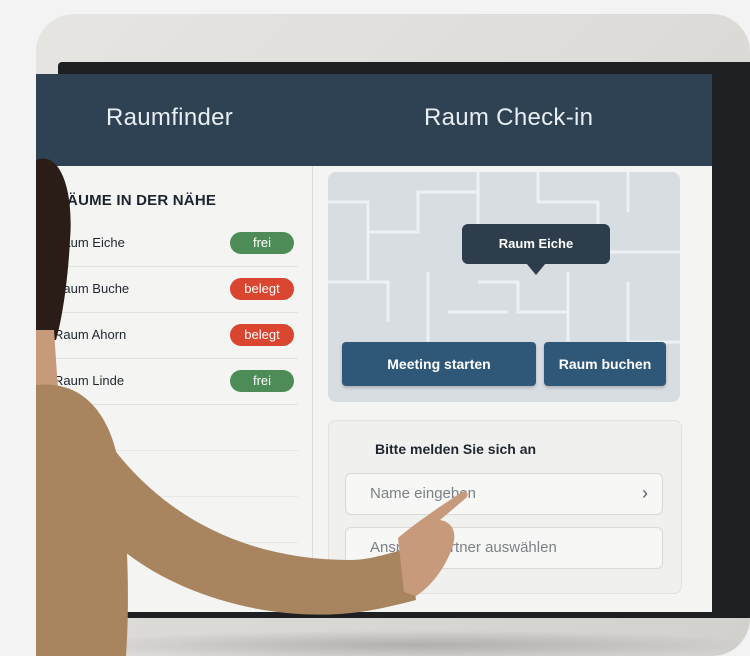 The height and width of the screenshot is (656, 750). Describe the element at coordinates (89, 242) in the screenshot. I see `room-name: Raum Eiche` at that location.